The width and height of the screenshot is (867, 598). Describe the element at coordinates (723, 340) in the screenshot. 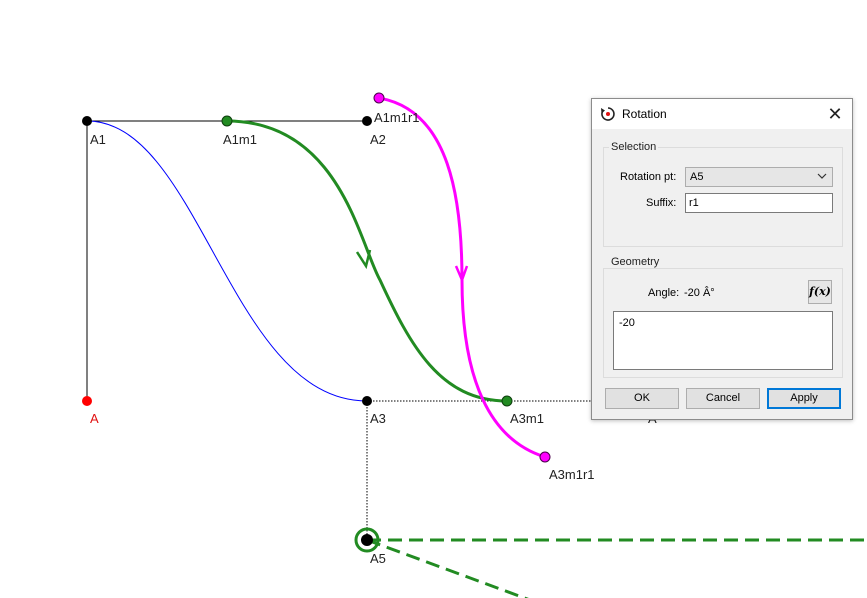

I see `formula-textarea: -20` at that location.